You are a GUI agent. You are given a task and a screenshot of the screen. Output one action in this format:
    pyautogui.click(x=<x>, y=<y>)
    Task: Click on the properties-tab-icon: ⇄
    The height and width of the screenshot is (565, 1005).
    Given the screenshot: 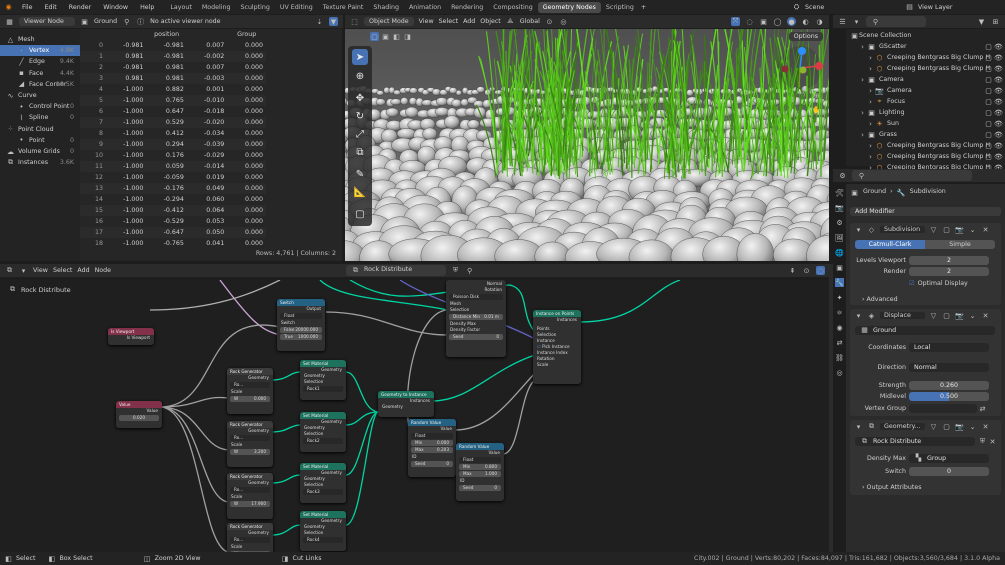 What is the action you would take?
    pyautogui.click(x=839, y=342)
    